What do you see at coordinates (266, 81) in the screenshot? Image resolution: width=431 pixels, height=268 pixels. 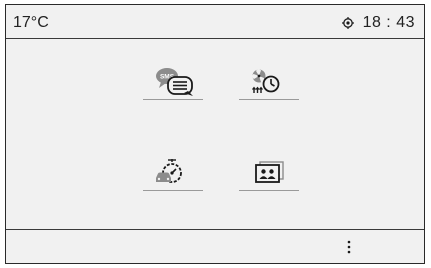 I see `fan-timer-icon` at bounding box center [266, 81].